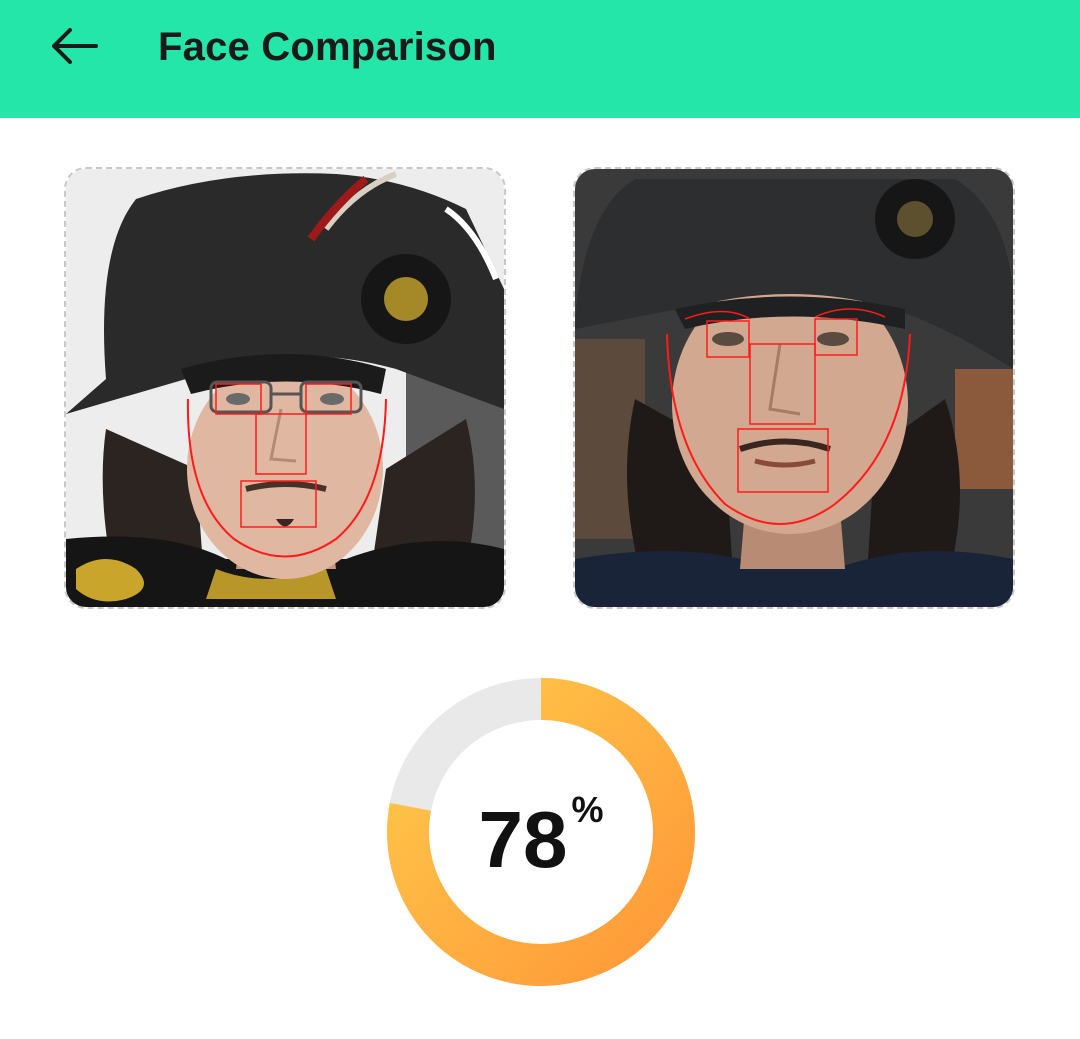 The width and height of the screenshot is (1080, 1039). I want to click on score-label: 78 %, so click(541, 832).